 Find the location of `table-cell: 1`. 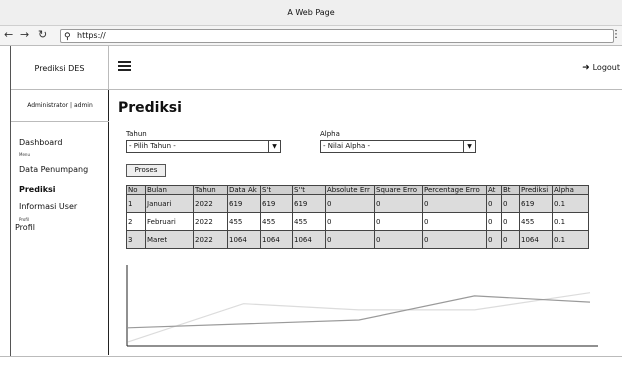

table-cell: 1 is located at coordinates (136, 203).